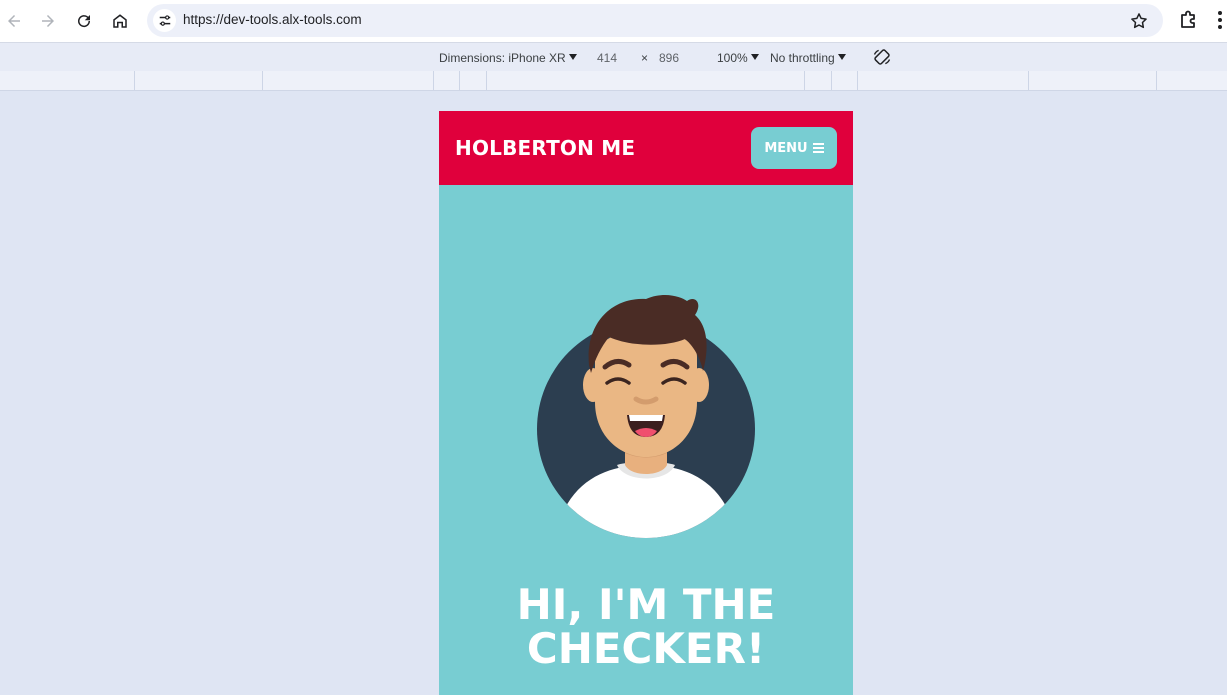 The width and height of the screenshot is (1227, 695). Describe the element at coordinates (545, 148) in the screenshot. I see `site-brand: HOLBERTON ME` at that location.